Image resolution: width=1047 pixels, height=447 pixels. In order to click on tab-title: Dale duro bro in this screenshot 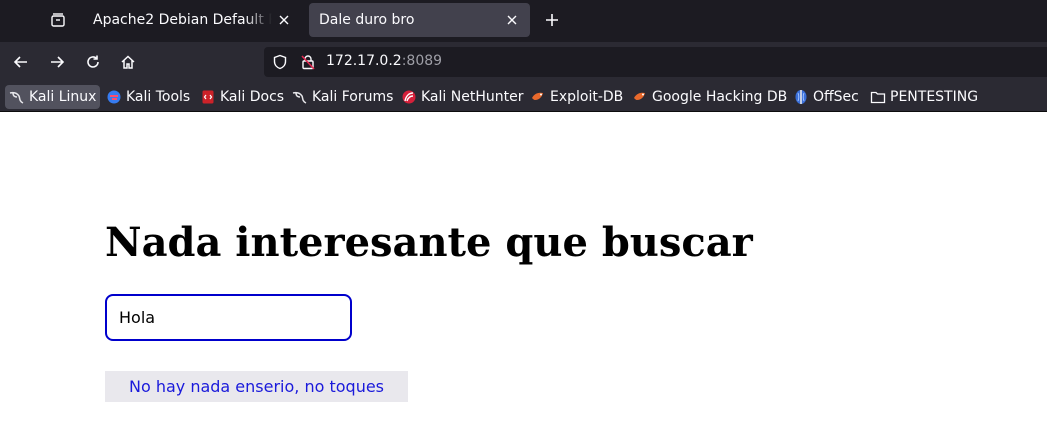, I will do `click(367, 20)`.